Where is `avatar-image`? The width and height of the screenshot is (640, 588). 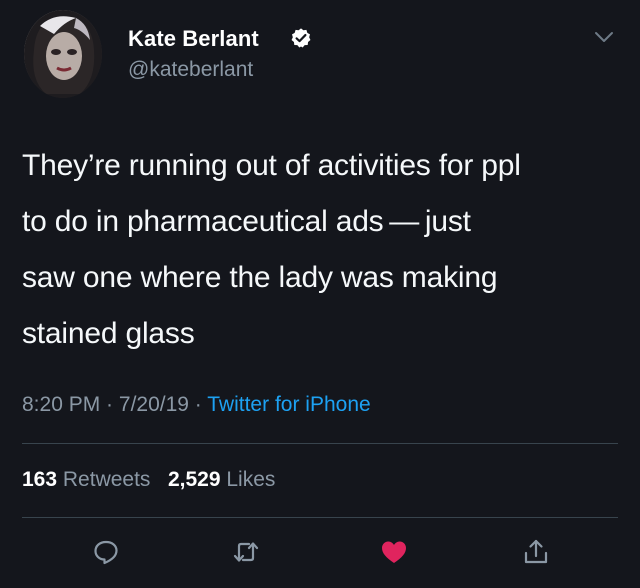 avatar-image is located at coordinates (63, 54).